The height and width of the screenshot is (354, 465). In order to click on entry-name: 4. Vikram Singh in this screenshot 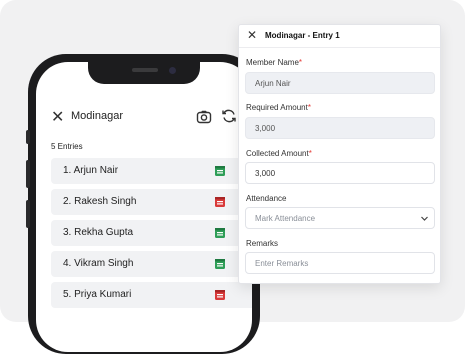, I will do `click(98, 263)`.